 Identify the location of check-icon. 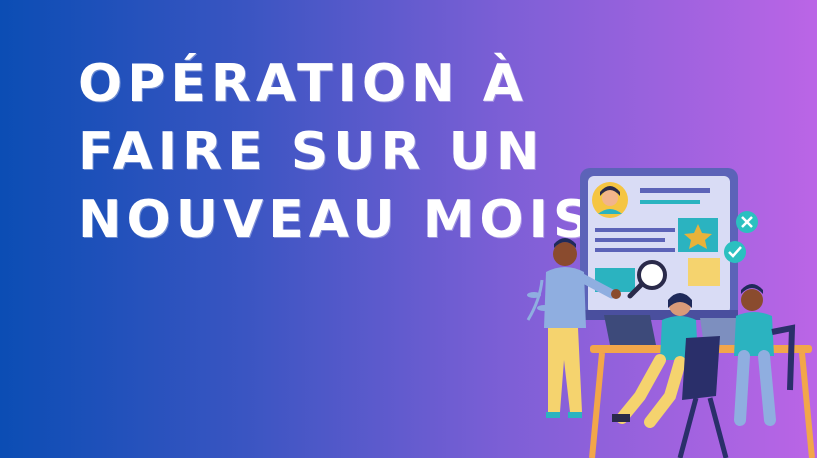
(735, 252).